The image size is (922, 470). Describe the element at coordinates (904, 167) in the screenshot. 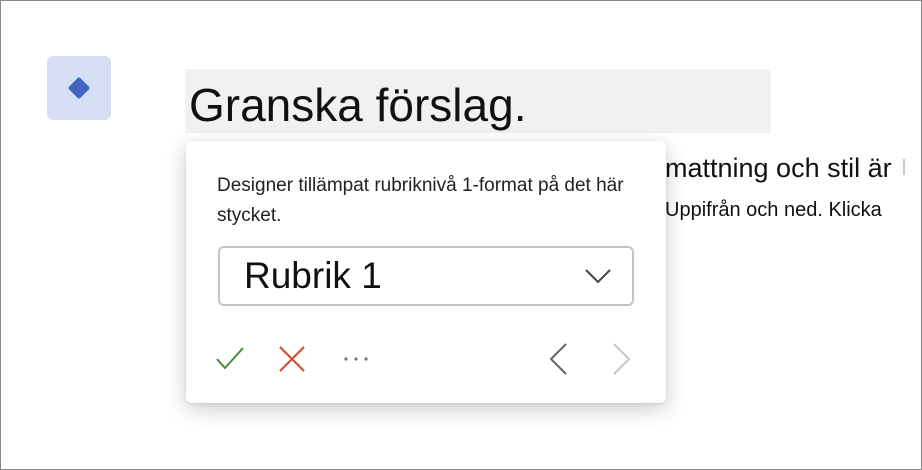

I see `text-cursor` at that location.